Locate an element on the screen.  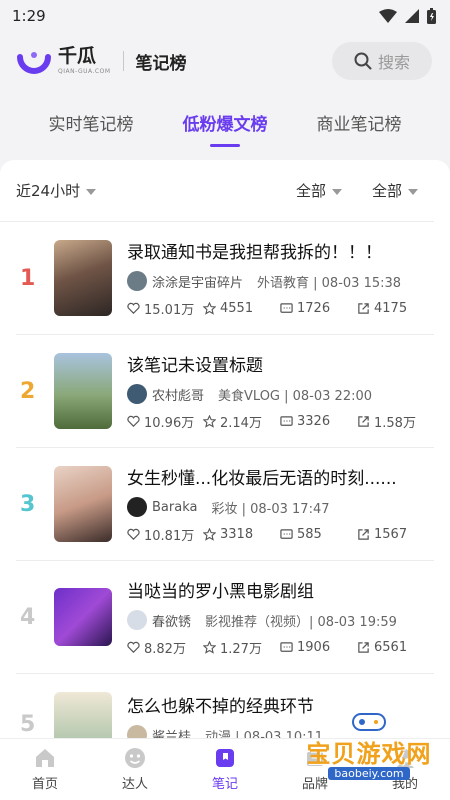
shares-stat: 4175 is located at coordinates (382, 308).